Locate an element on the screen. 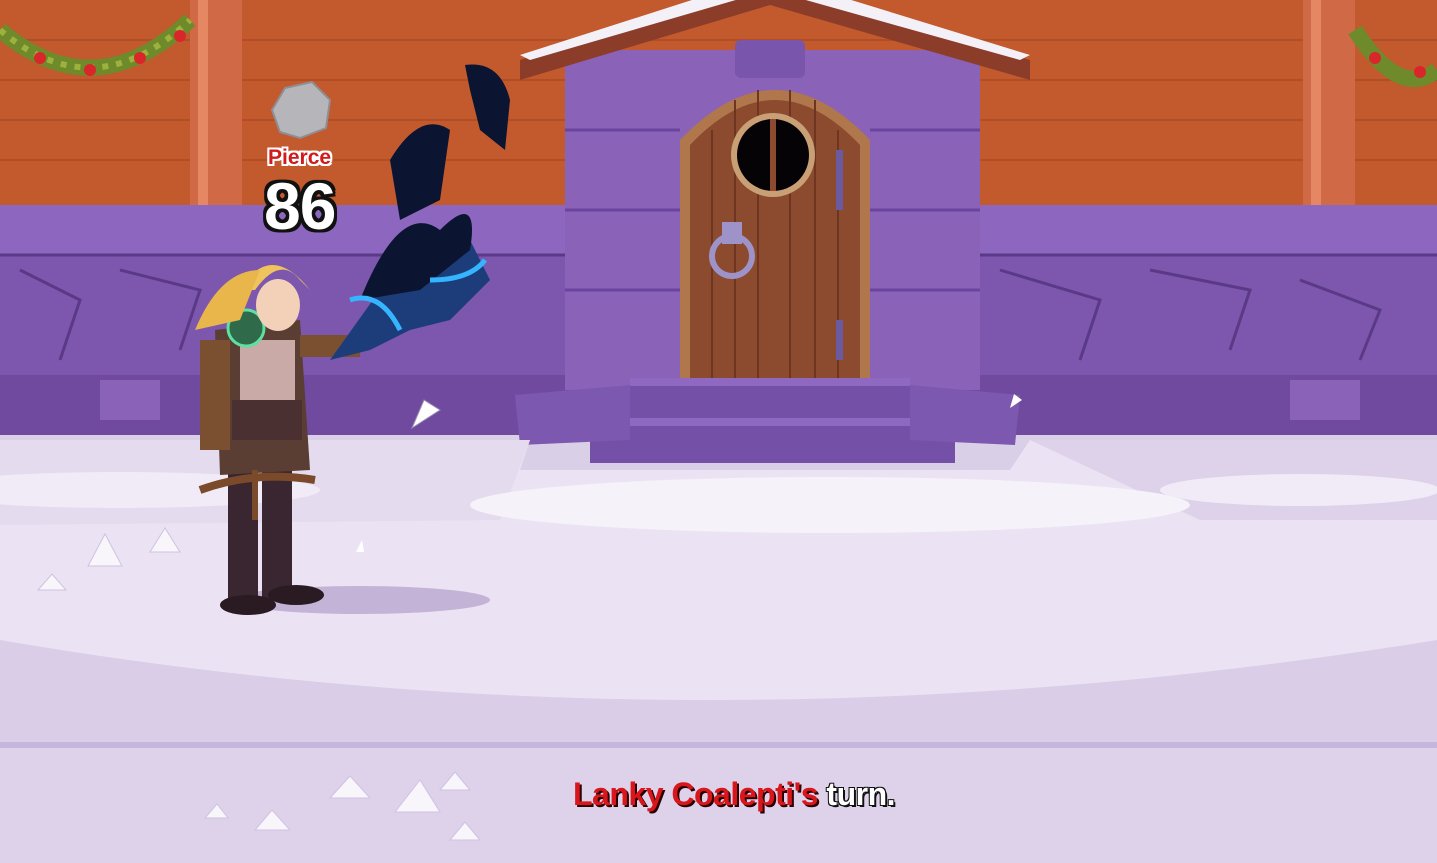 The image size is (1437, 863). damage-value: 86 is located at coordinates (300, 206).